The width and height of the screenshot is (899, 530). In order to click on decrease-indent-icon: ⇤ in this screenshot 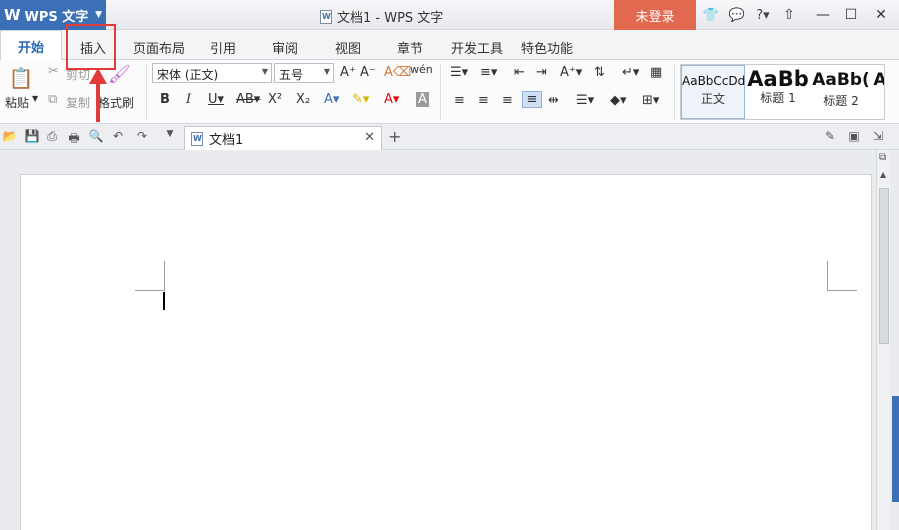, I will do `click(519, 72)`.